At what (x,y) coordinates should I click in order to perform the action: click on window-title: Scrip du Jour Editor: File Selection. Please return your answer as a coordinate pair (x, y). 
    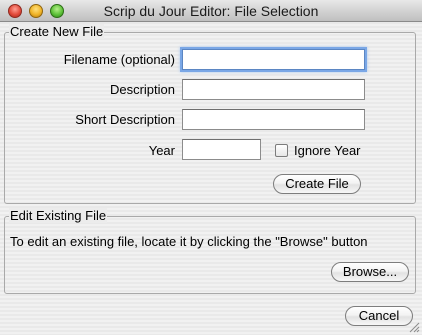
    Looking at the image, I should click on (211, 11).